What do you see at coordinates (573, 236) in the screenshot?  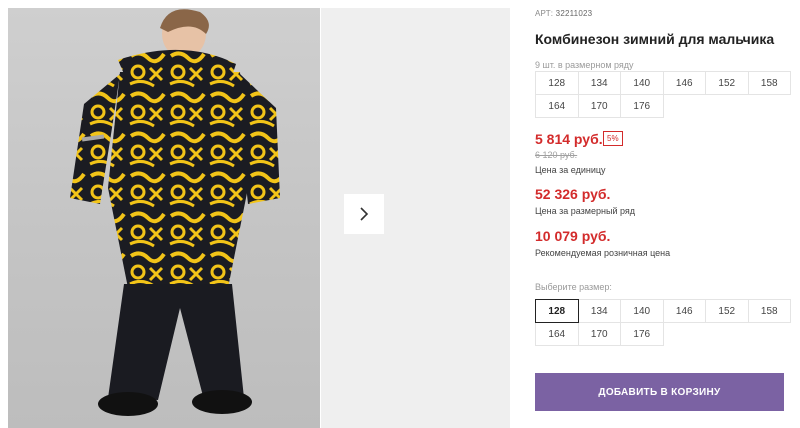 I see `recommended-retail-price: 10 079 руб.` at bounding box center [573, 236].